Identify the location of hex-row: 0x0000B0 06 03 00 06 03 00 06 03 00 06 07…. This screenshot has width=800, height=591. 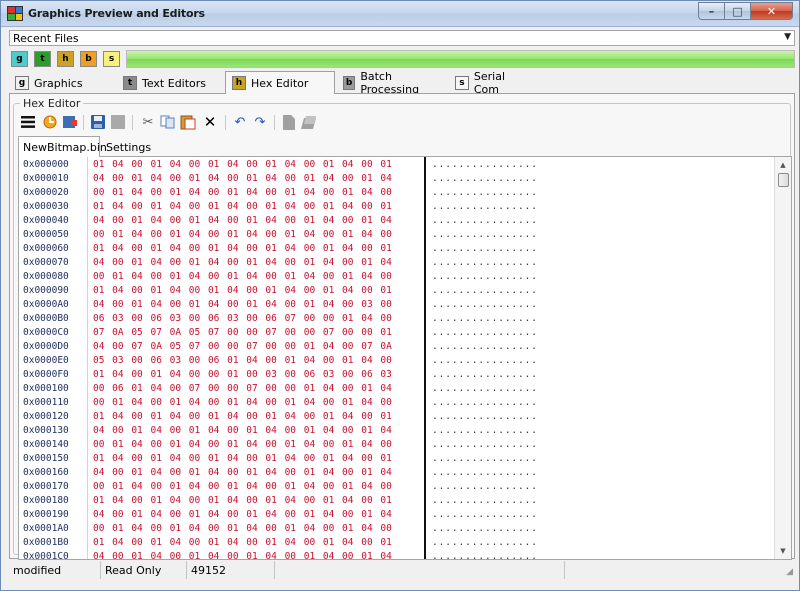
(396, 319).